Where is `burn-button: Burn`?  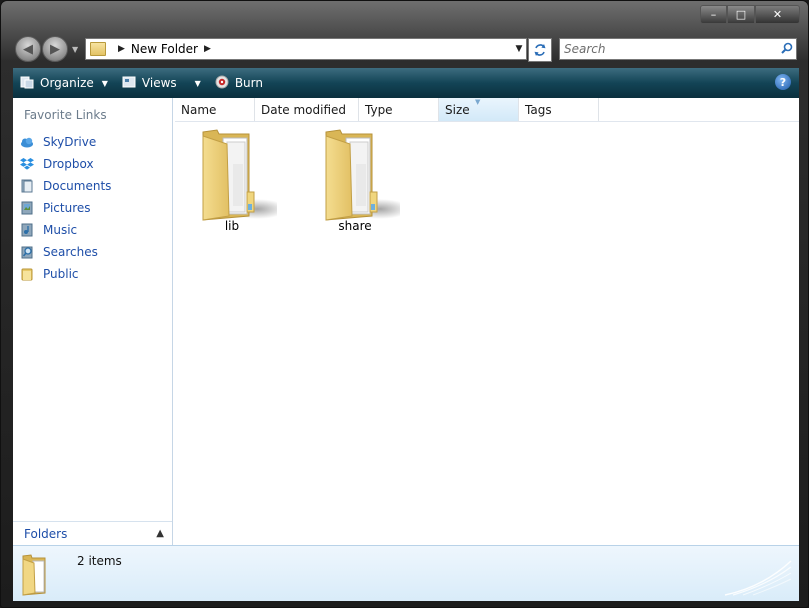 burn-button: Burn is located at coordinates (239, 83).